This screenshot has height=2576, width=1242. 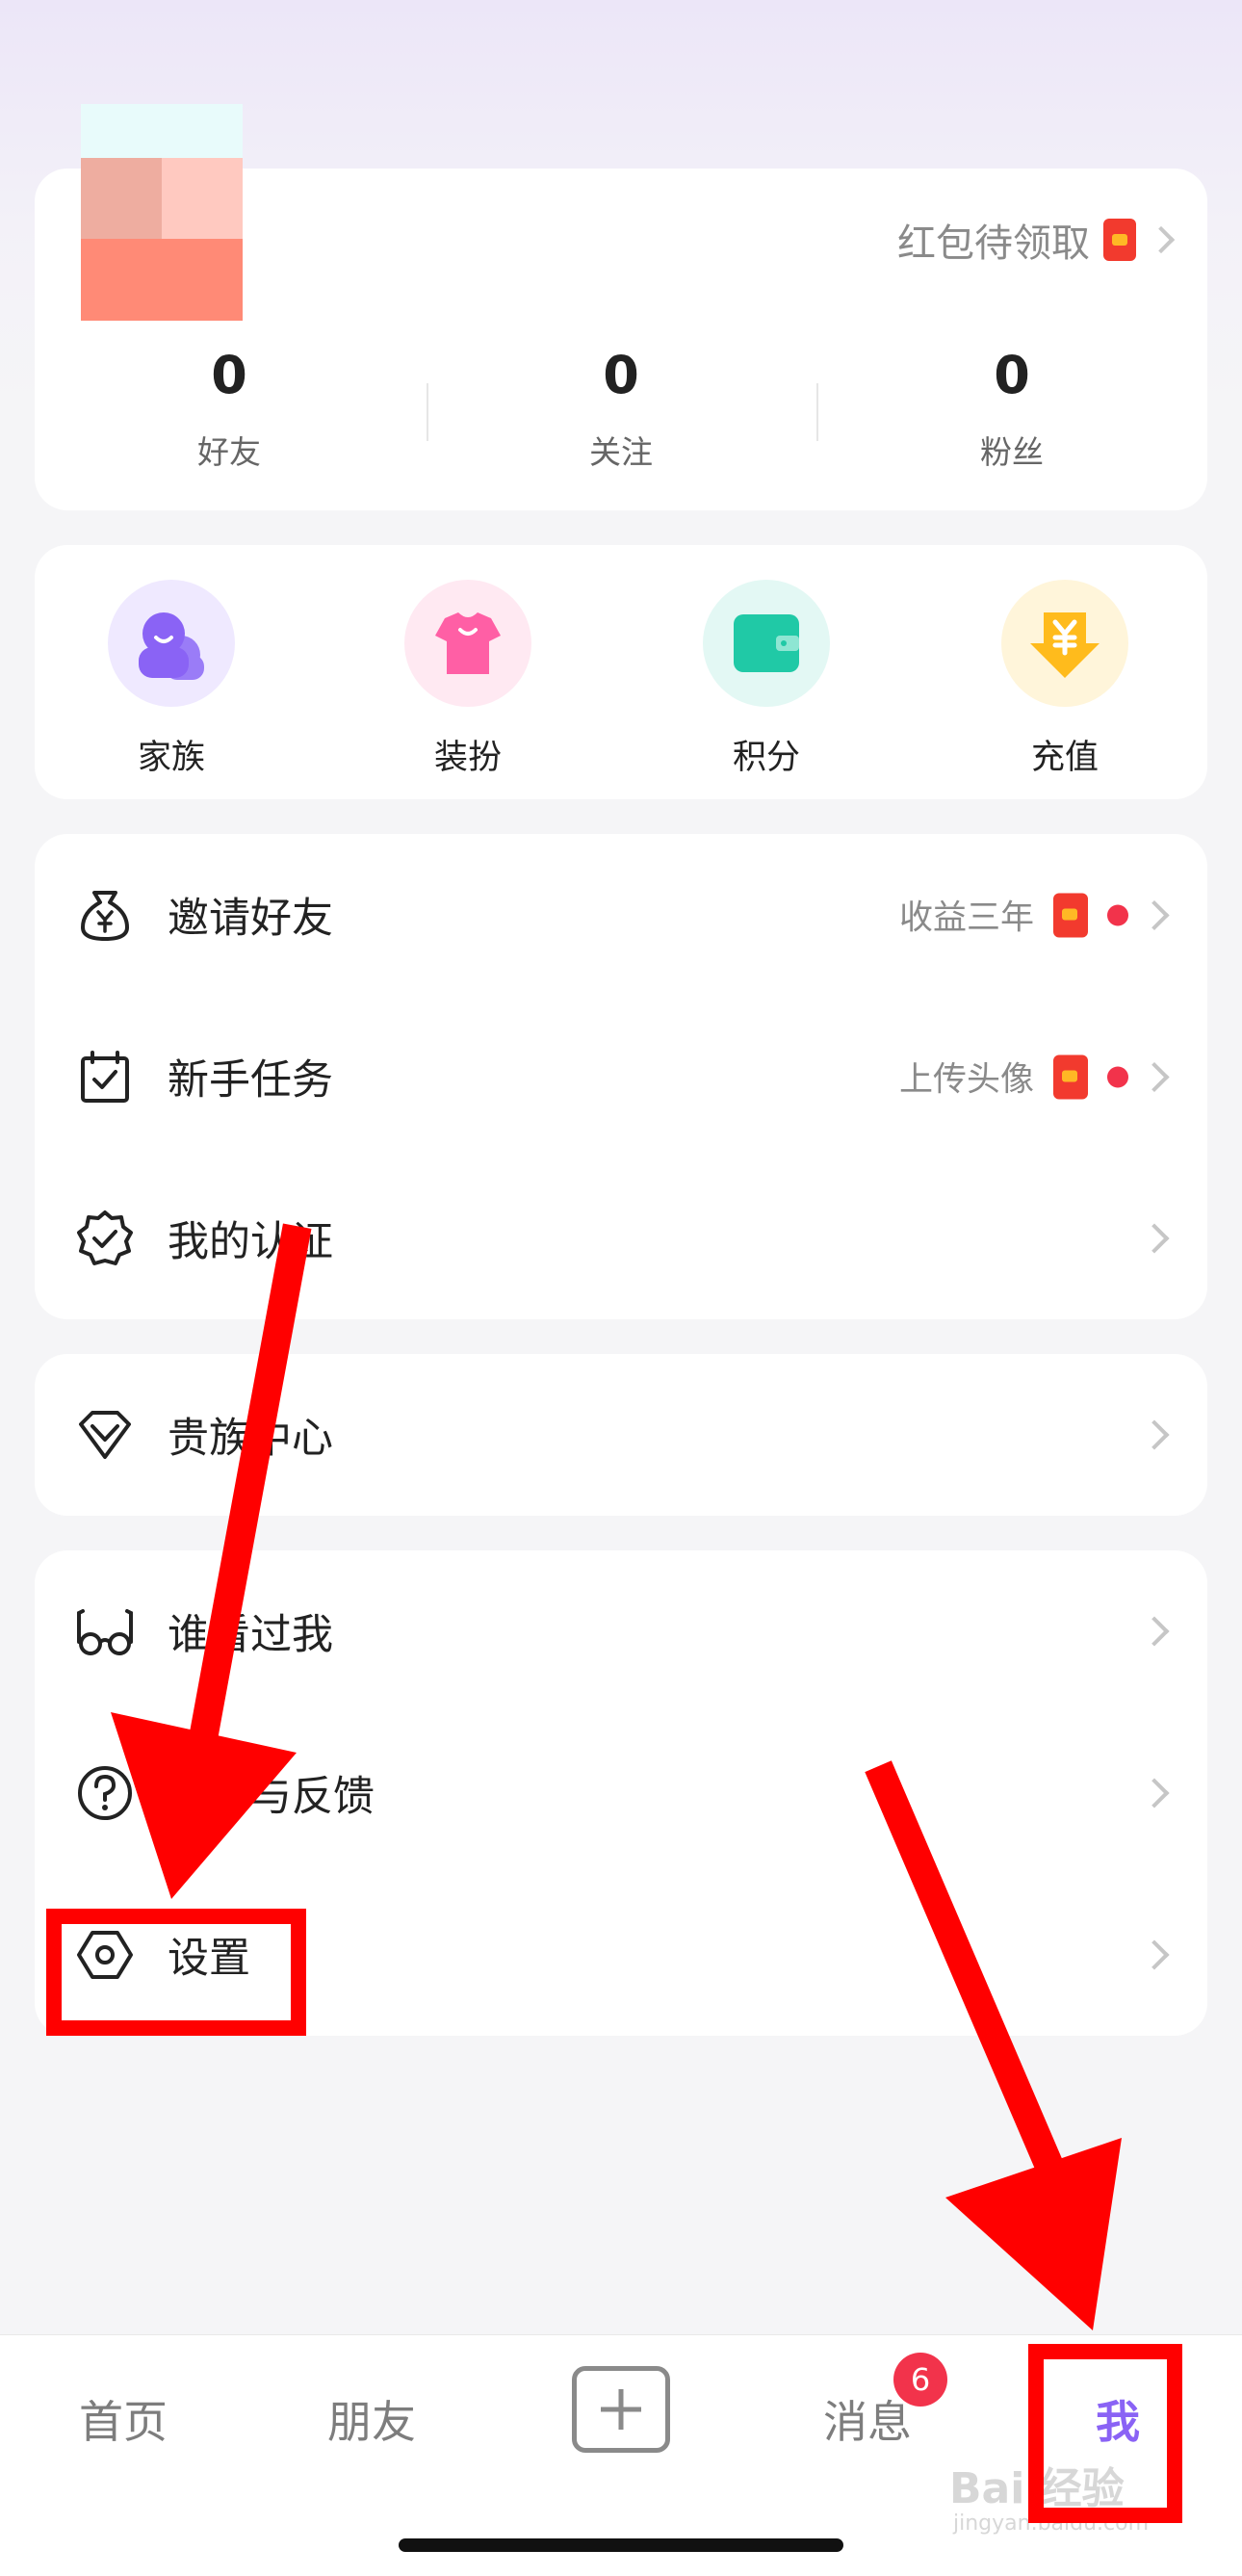 I want to click on calendar-check-icon, so click(x=105, y=1076).